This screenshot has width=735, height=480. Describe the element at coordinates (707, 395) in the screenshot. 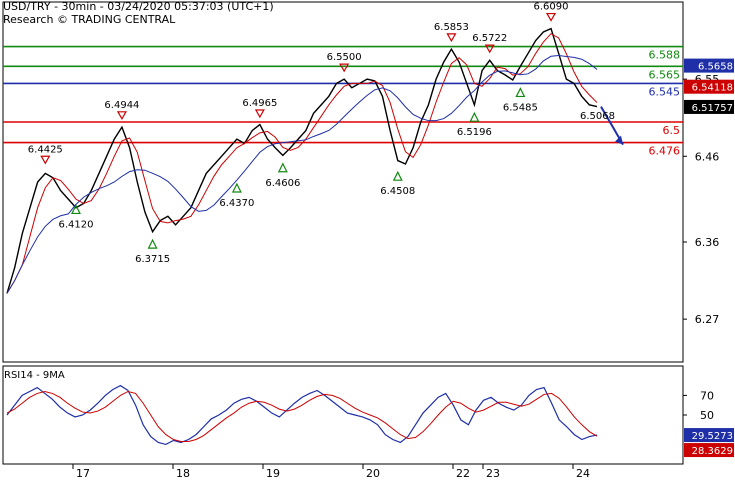

I see `rsi-tick-label: 70` at that location.